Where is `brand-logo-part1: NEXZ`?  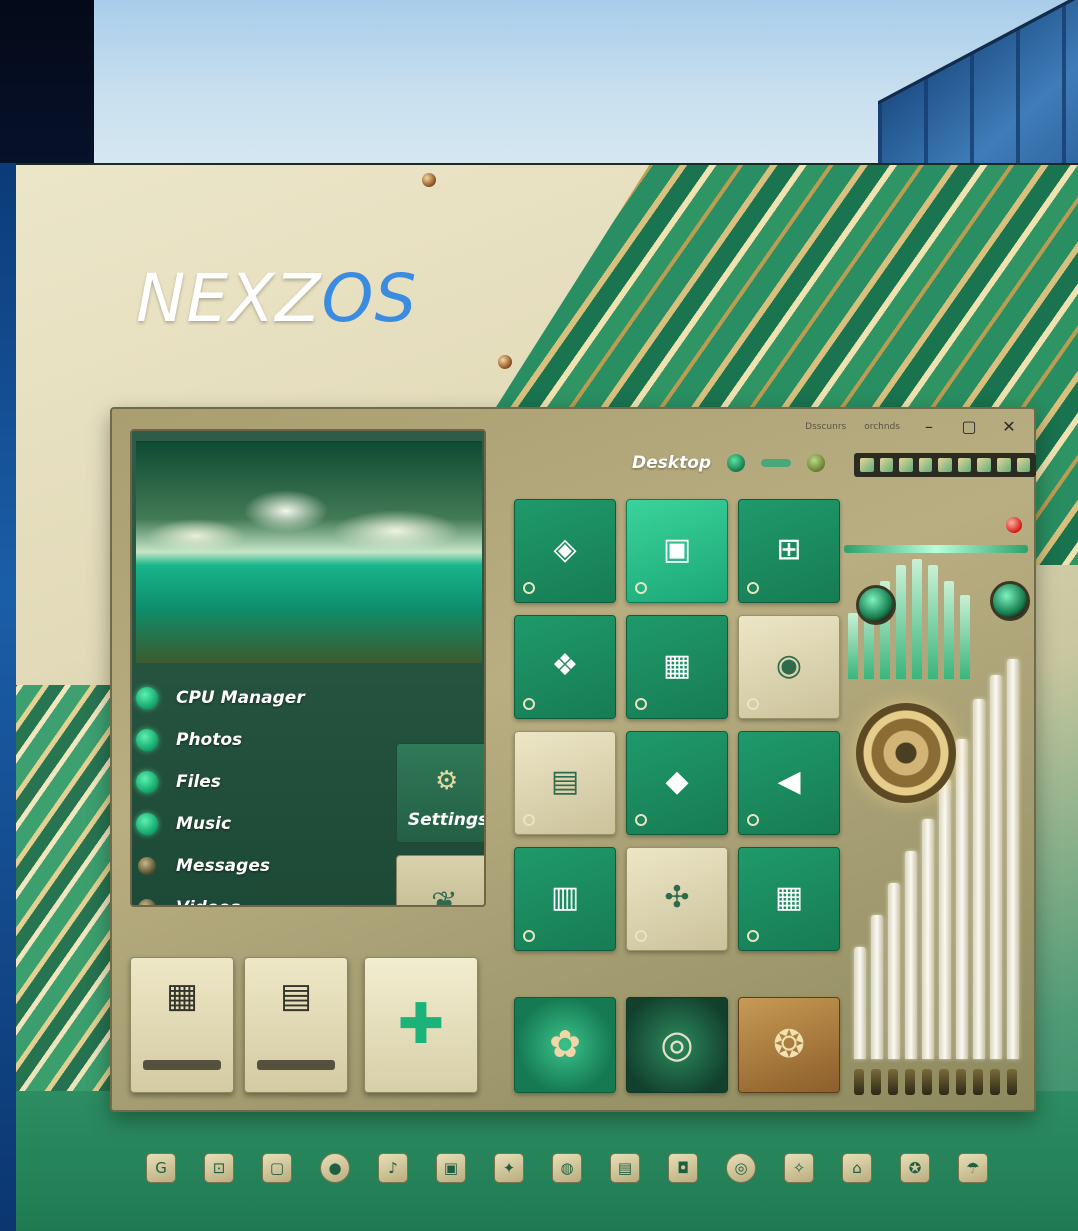 brand-logo-part1: NEXZ is located at coordinates (229, 298).